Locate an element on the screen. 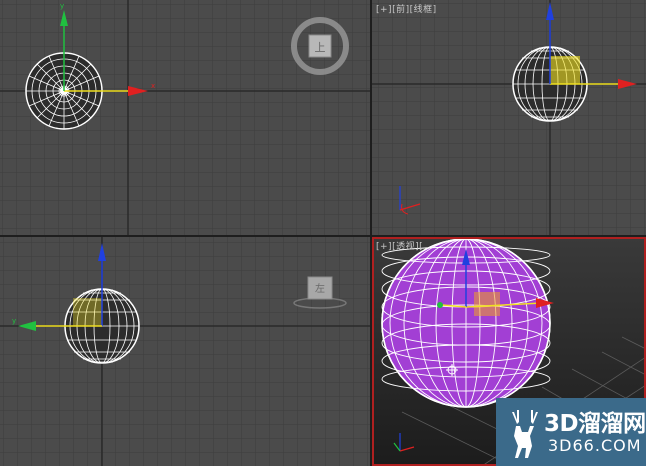 The width and height of the screenshot is (646, 466). watermark-url: 3D66.COM is located at coordinates (595, 445).